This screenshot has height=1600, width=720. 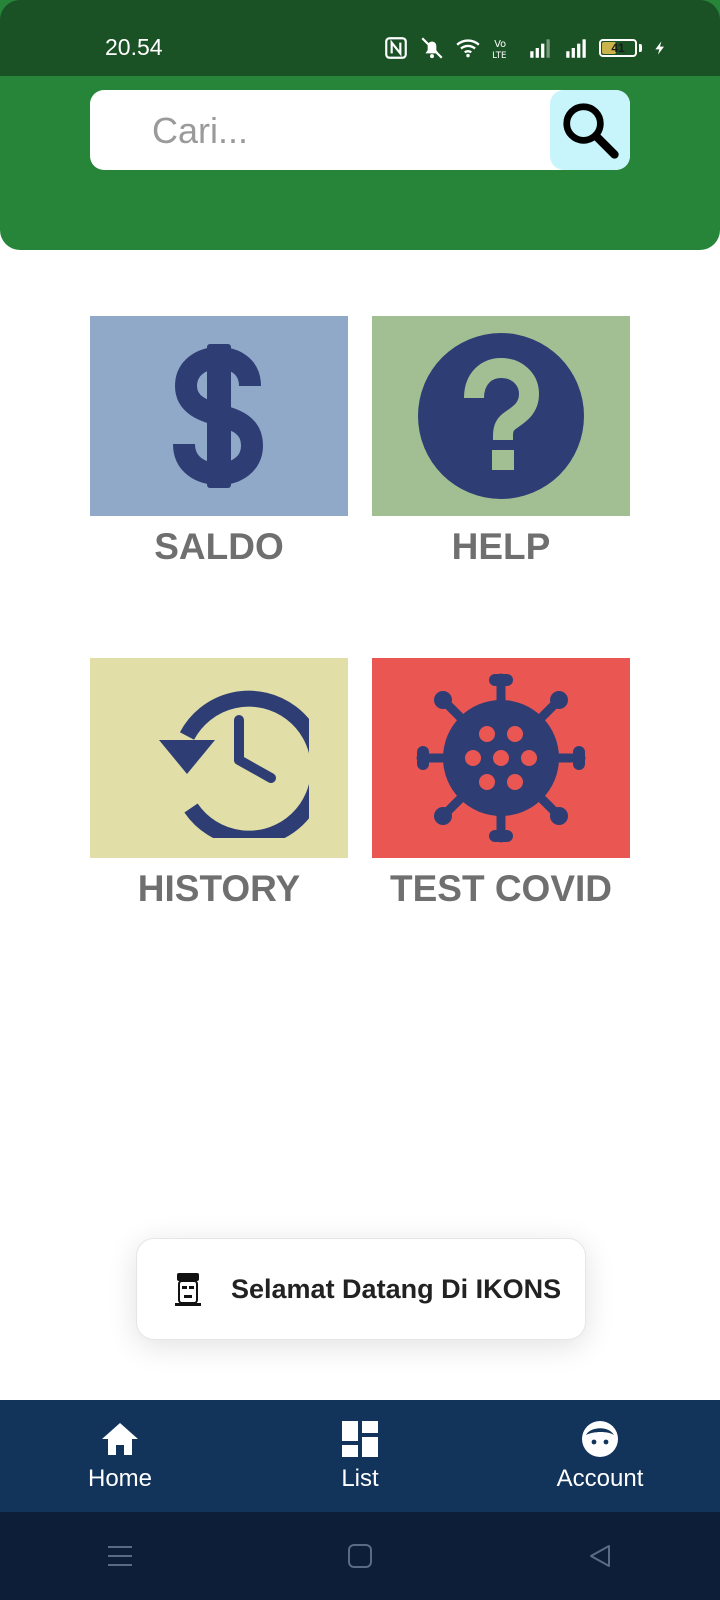 What do you see at coordinates (120, 1456) in the screenshot?
I see `nav-home: Home` at bounding box center [120, 1456].